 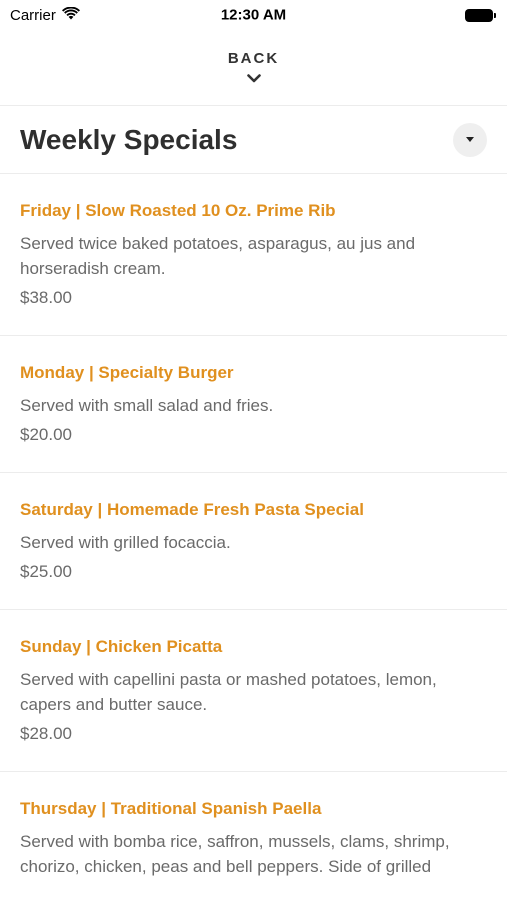 I want to click on status-time: 12:30 AM, so click(x=253, y=15).